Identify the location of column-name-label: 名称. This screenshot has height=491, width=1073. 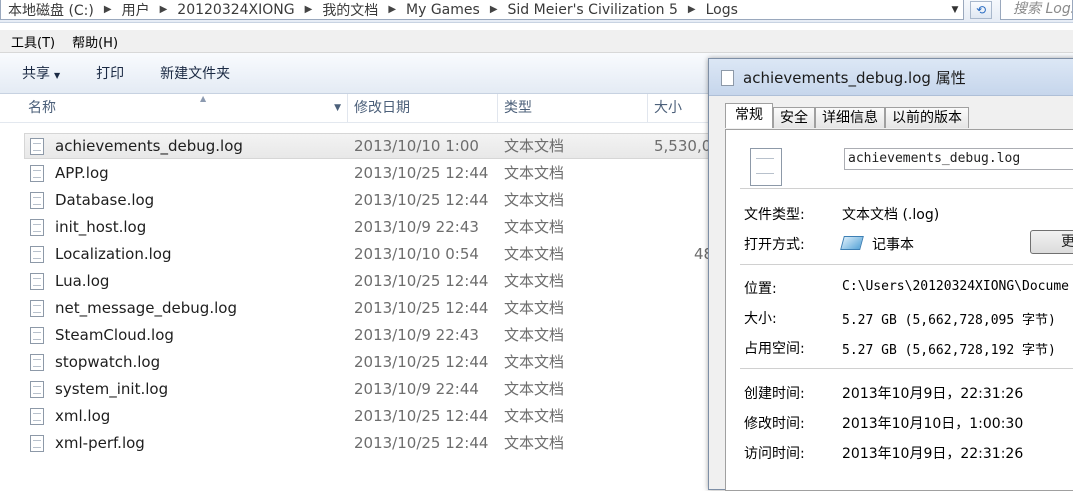
(42, 108).